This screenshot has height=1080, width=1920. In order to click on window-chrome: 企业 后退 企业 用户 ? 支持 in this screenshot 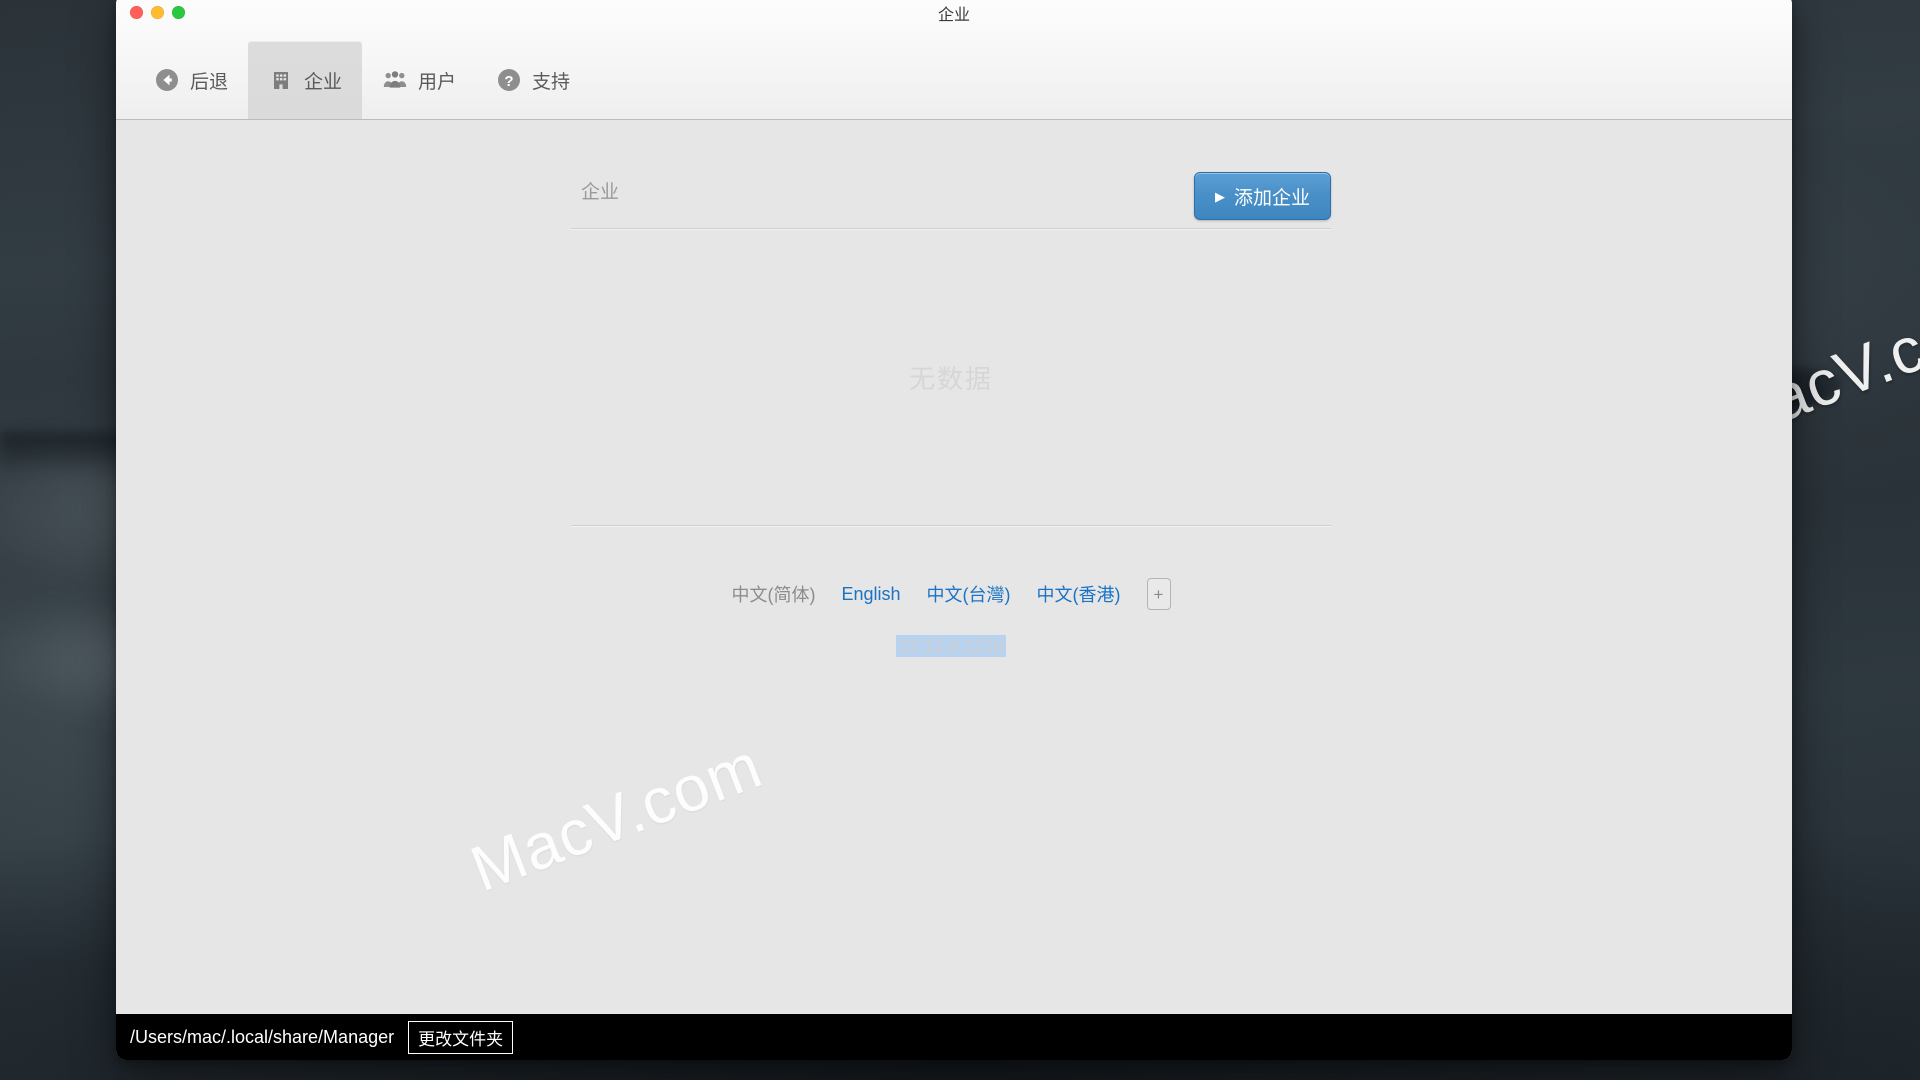, I will do `click(954, 60)`.